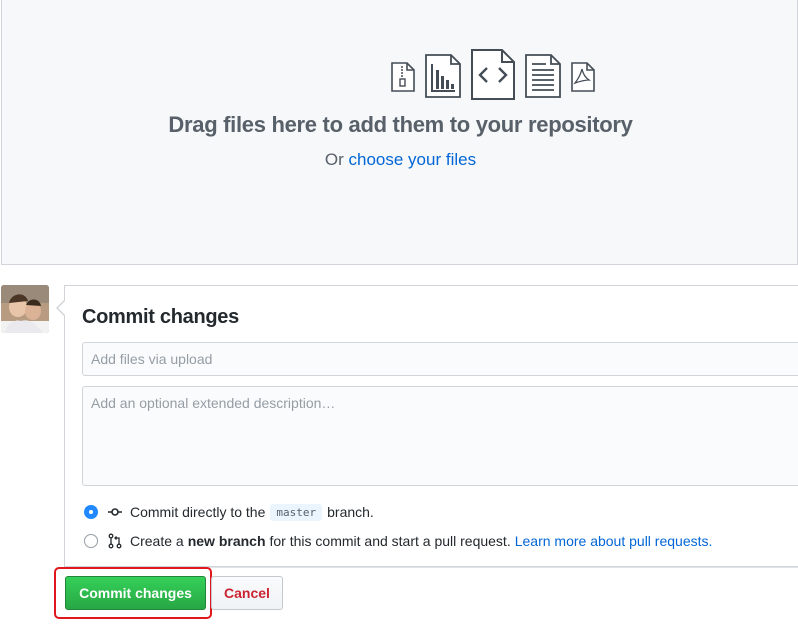 The height and width of the screenshot is (628, 798). Describe the element at coordinates (543, 76) in the screenshot. I see `text-file-icon` at that location.